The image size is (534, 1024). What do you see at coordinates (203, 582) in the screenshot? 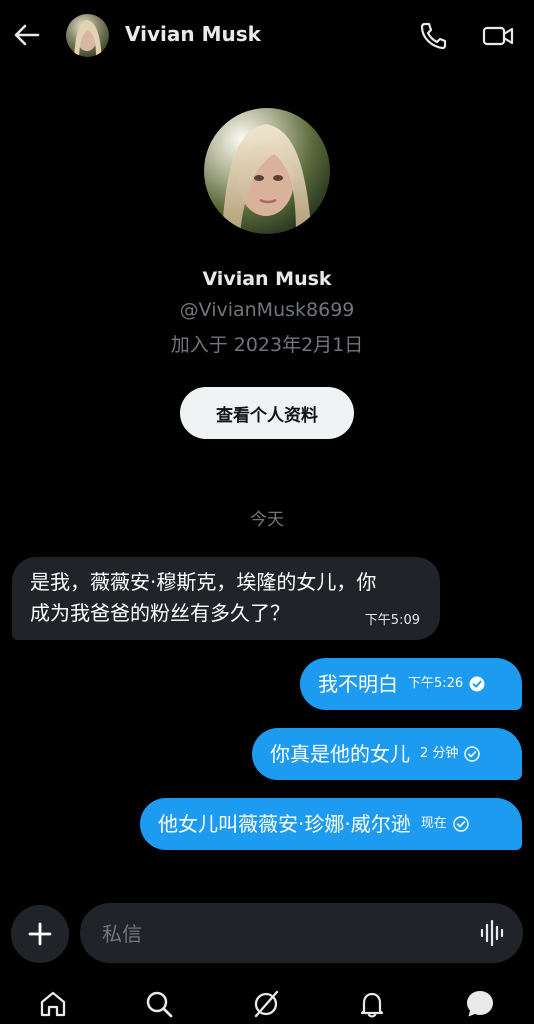
I see `message-text-line: 是我，薇薇安·穆斯克，埃隆的女儿，你` at bounding box center [203, 582].